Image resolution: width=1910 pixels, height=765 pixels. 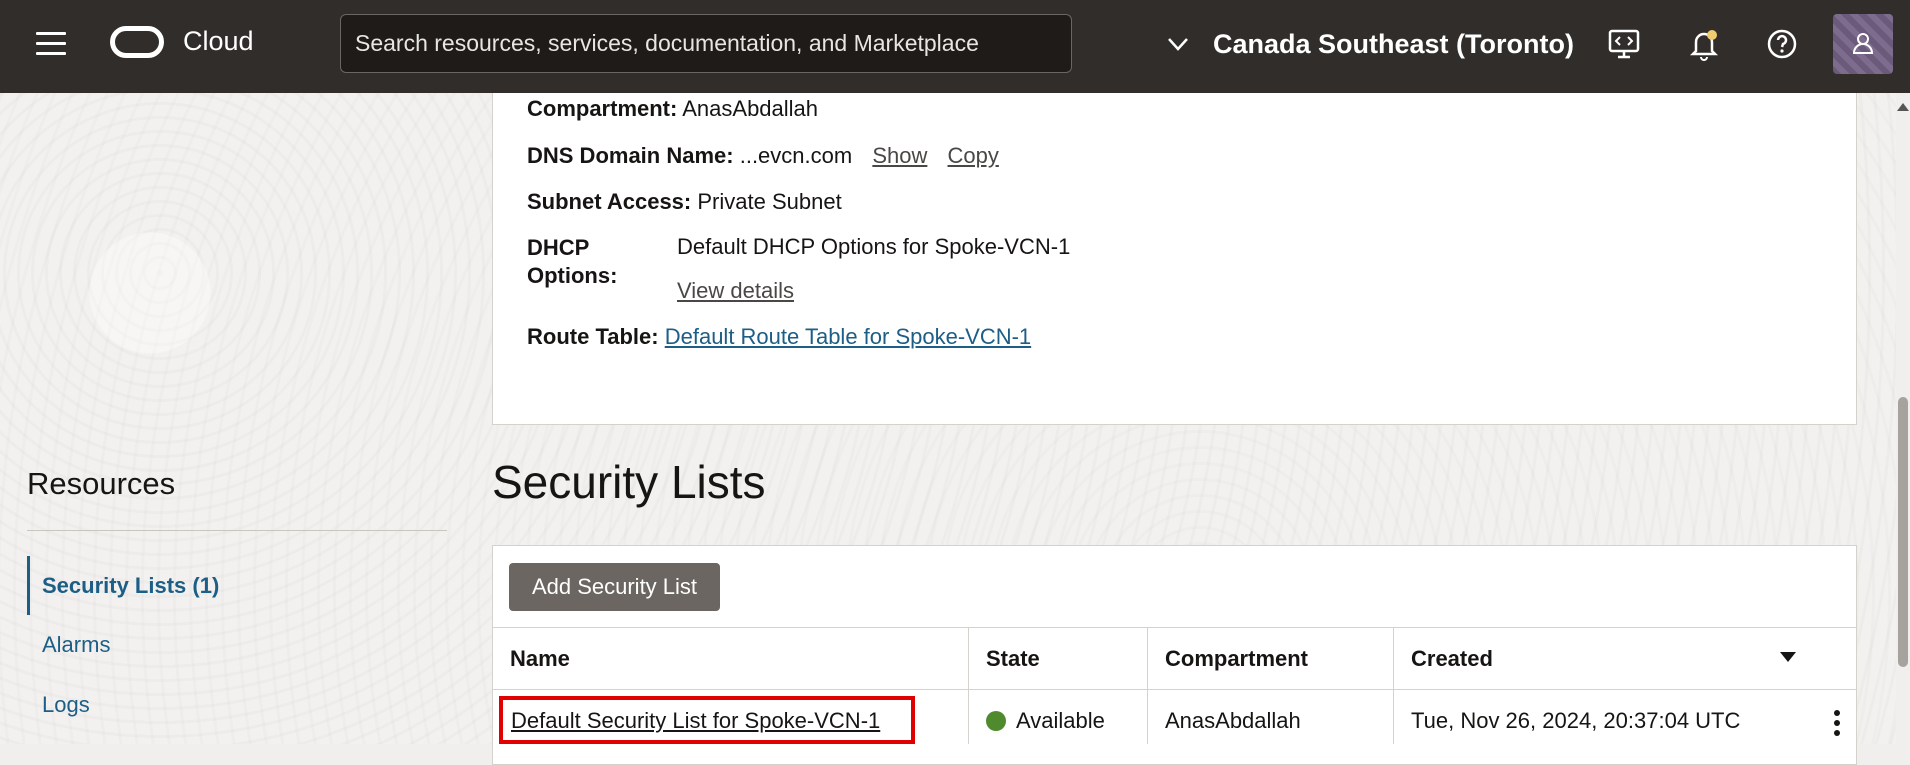 I want to click on route-table-label: Route Table:, so click(x=593, y=336).